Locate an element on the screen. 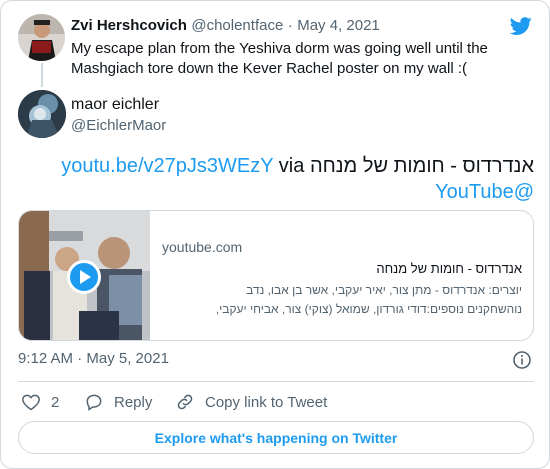 The image size is (550, 469). heart-icon is located at coordinates (31, 402).